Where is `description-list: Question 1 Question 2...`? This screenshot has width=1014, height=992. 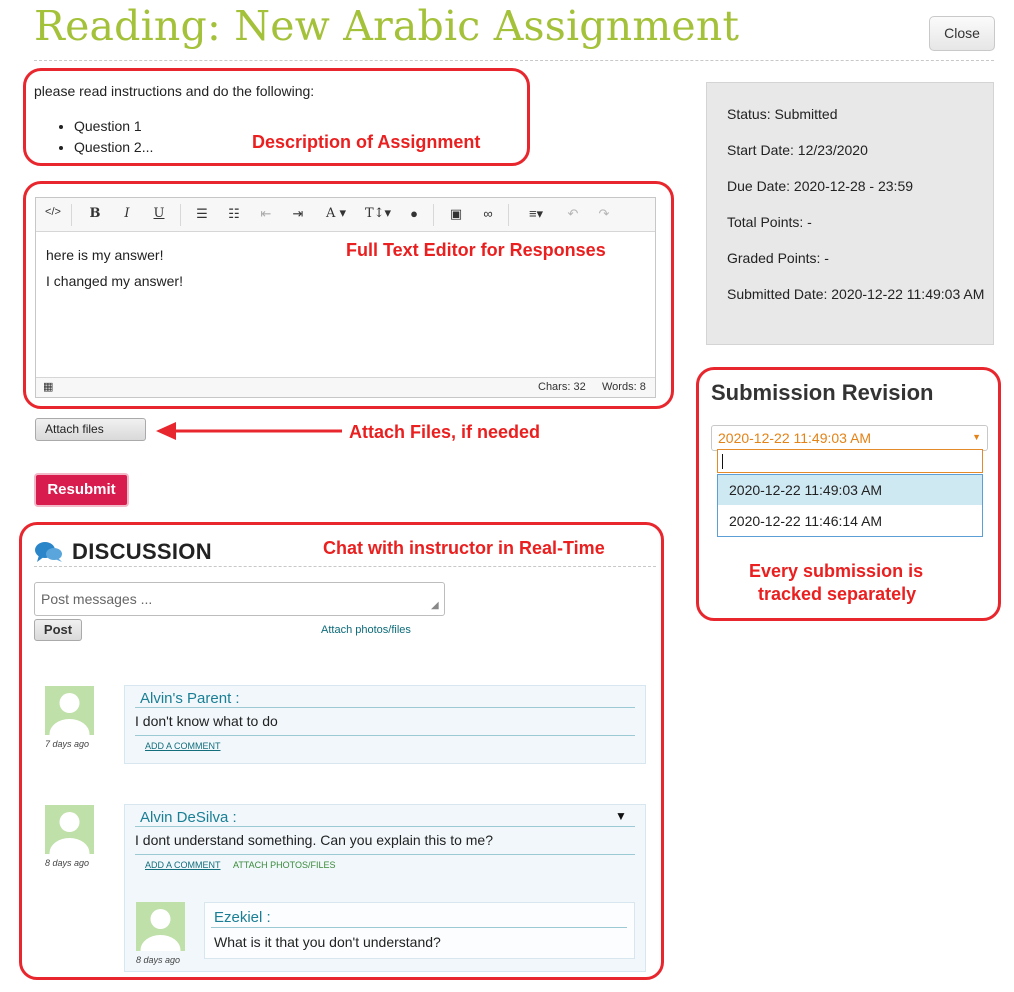 description-list: Question 1 Question 2... is located at coordinates (104, 137).